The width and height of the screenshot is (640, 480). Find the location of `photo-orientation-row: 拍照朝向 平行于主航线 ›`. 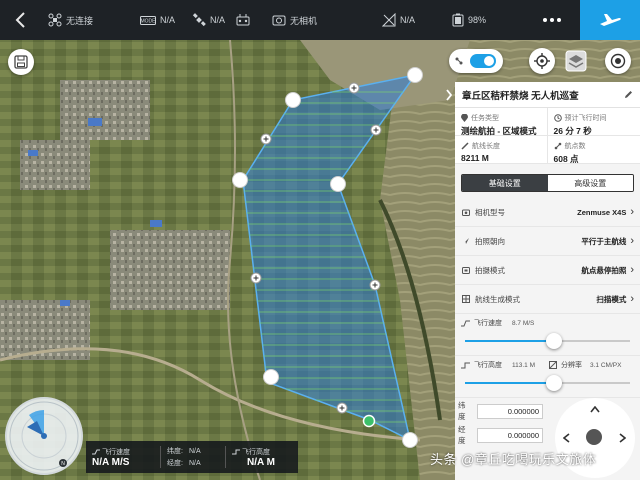

photo-orientation-row: 拍照朝向 平行于主航线 › is located at coordinates (547, 241).